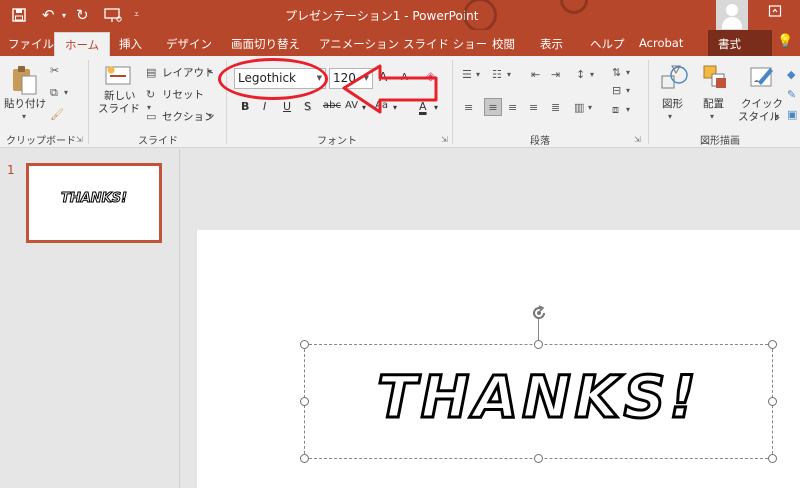 This screenshot has height=488, width=800. Describe the element at coordinates (57, 114) in the screenshot. I see `format-painter-icon: 🖌` at that location.